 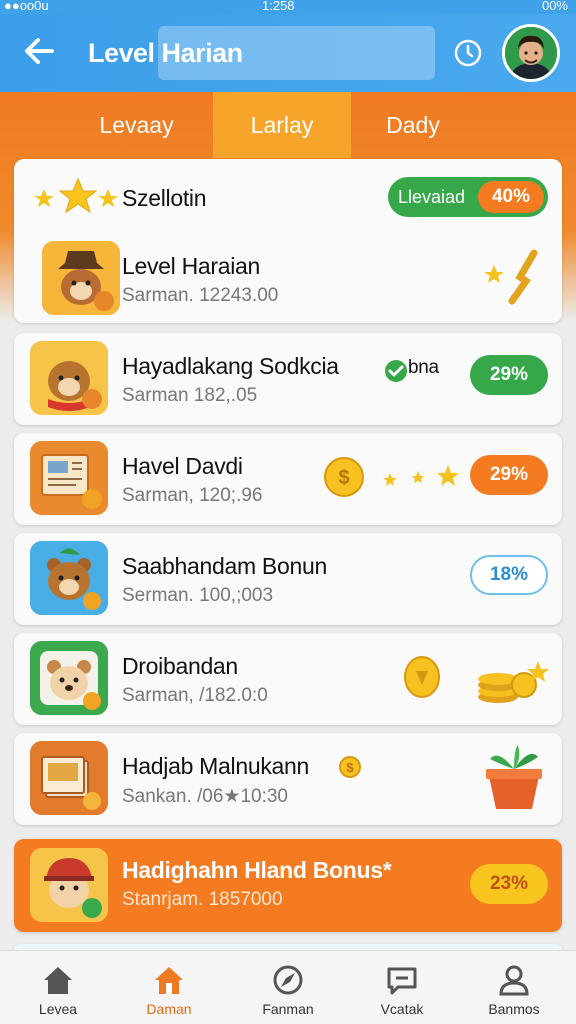 What do you see at coordinates (165, 53) in the screenshot?
I see `page-title: Level Harian` at bounding box center [165, 53].